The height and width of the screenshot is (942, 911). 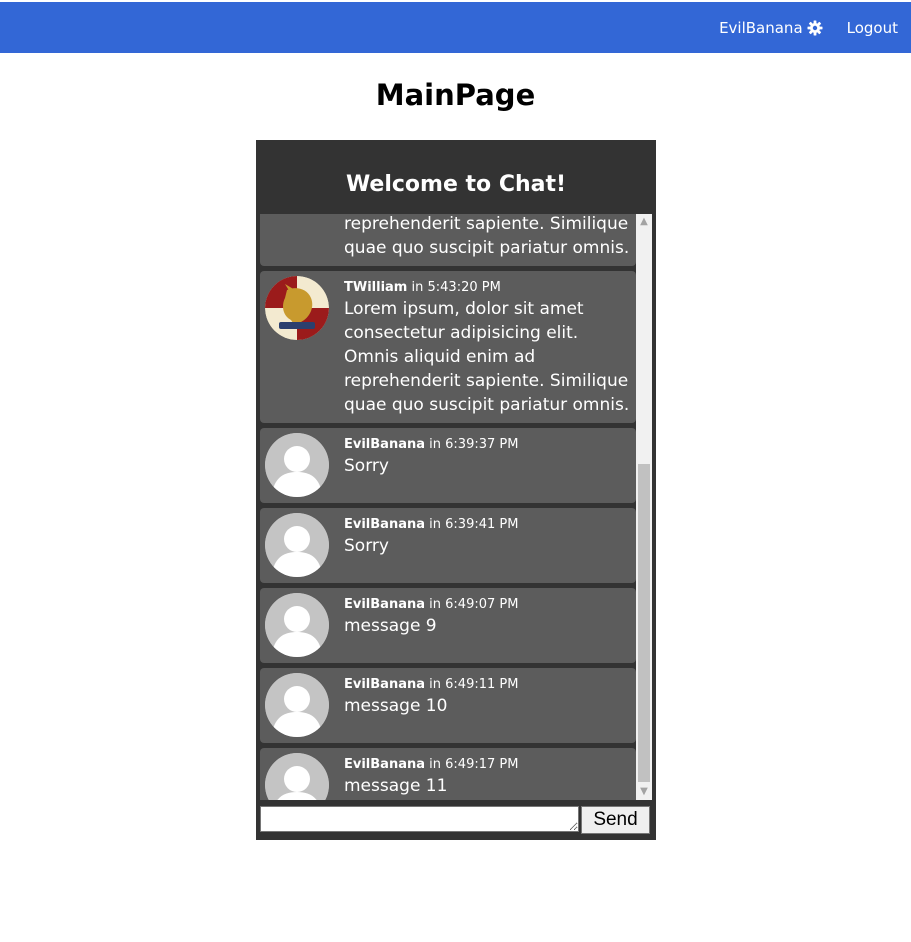 What do you see at coordinates (615, 820) in the screenshot?
I see `send-button: Send` at bounding box center [615, 820].